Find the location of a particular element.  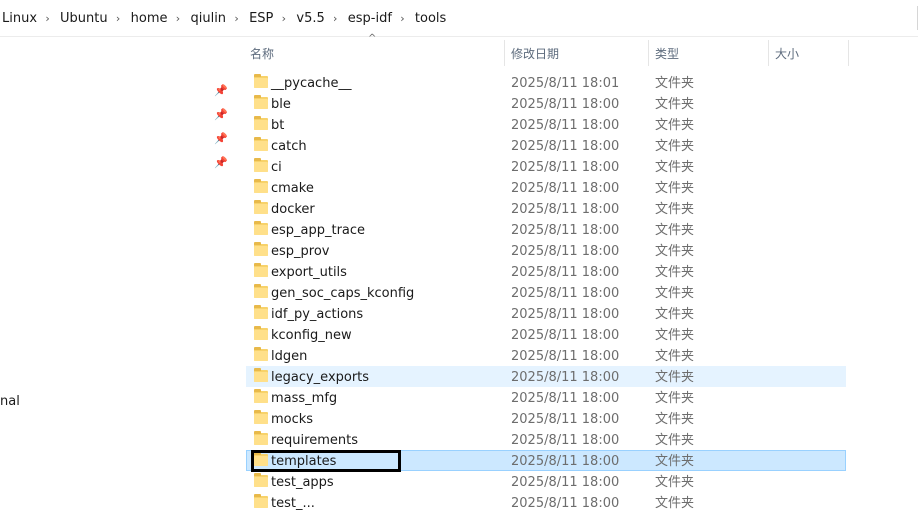

file-name: ble is located at coordinates (281, 104).